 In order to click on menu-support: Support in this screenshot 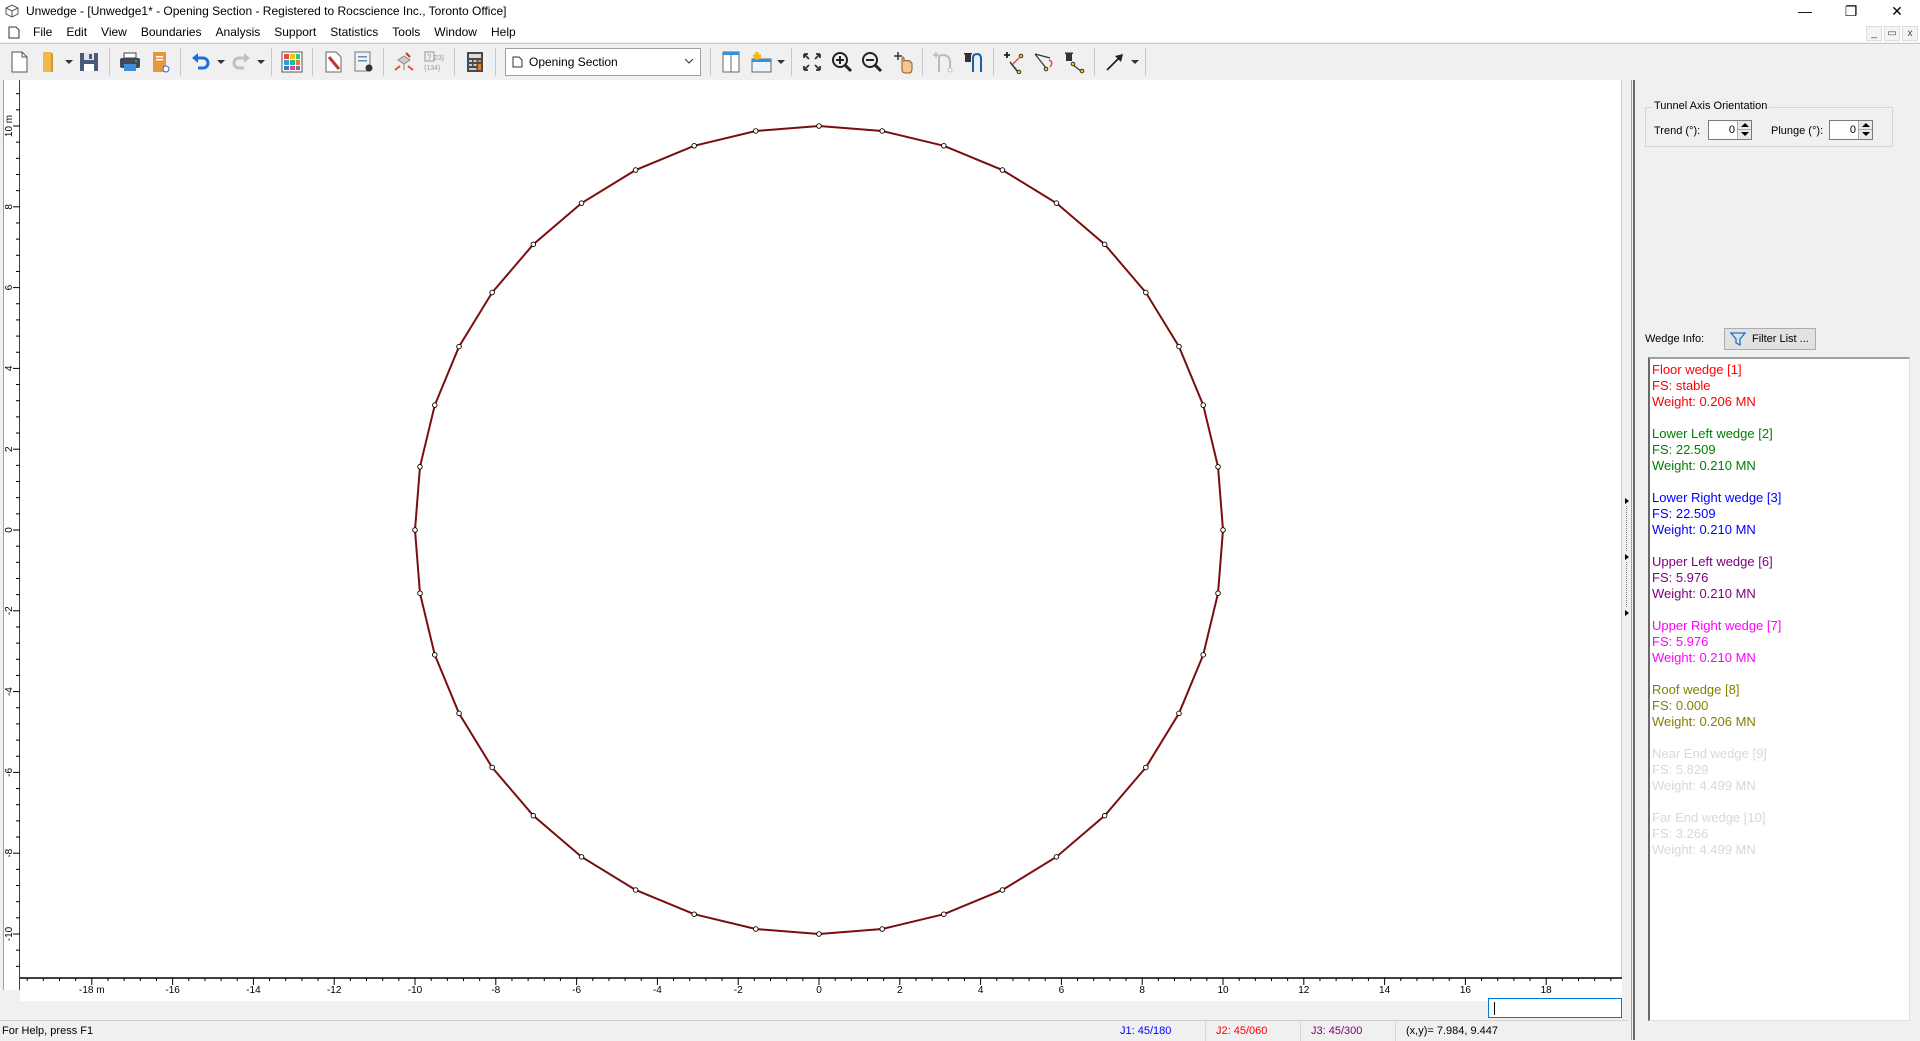, I will do `click(295, 32)`.